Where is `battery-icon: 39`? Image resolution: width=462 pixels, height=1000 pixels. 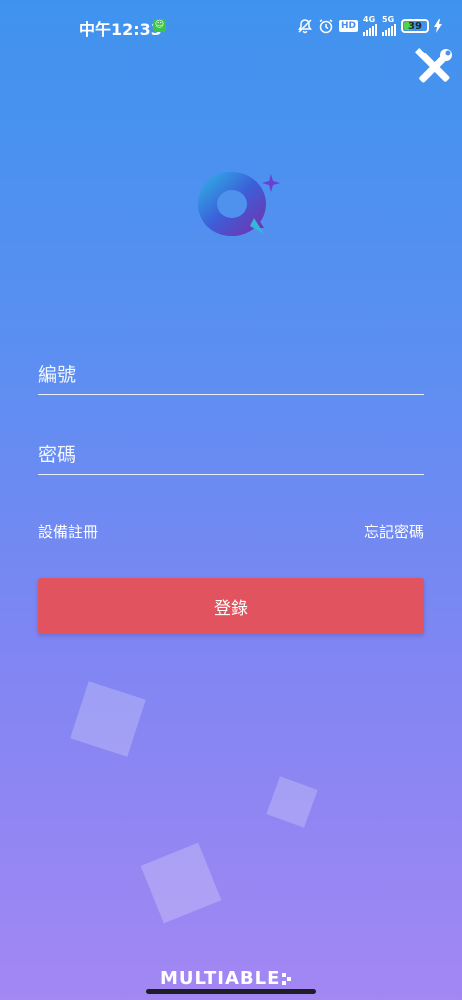 battery-icon: 39 is located at coordinates (415, 26).